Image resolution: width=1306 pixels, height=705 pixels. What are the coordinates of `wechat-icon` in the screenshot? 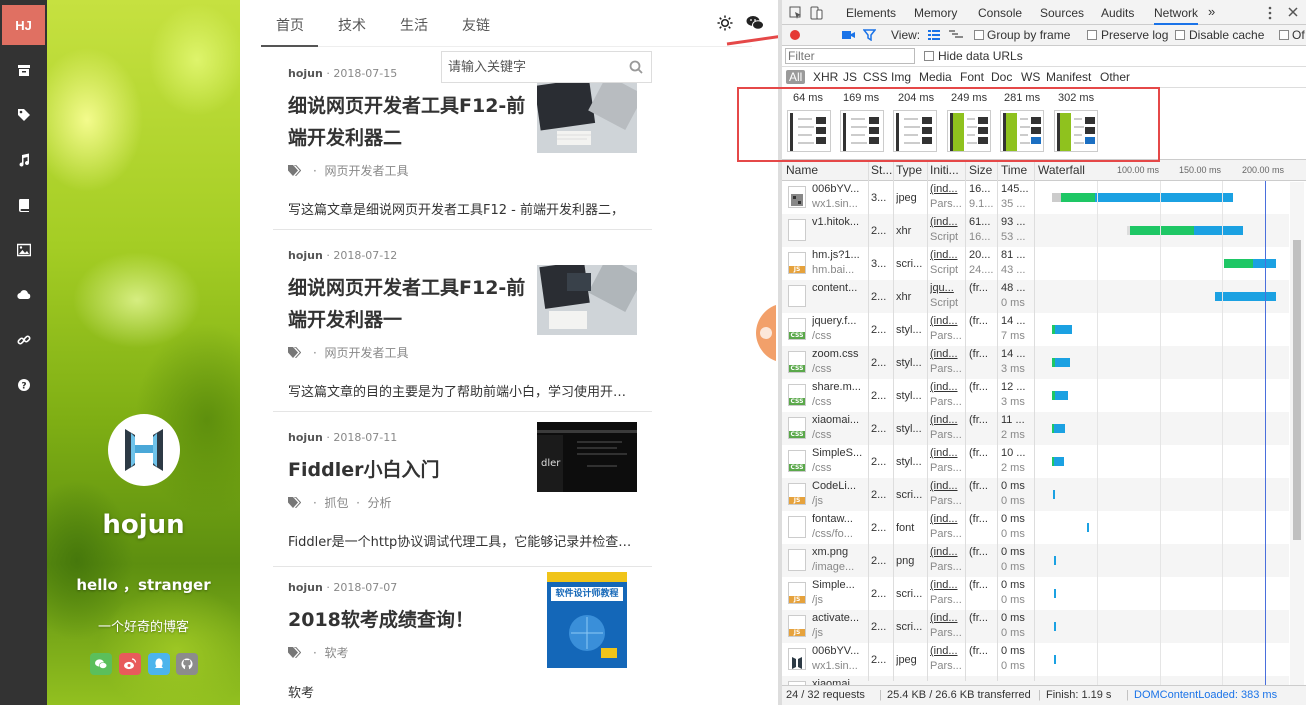 It's located at (101, 664).